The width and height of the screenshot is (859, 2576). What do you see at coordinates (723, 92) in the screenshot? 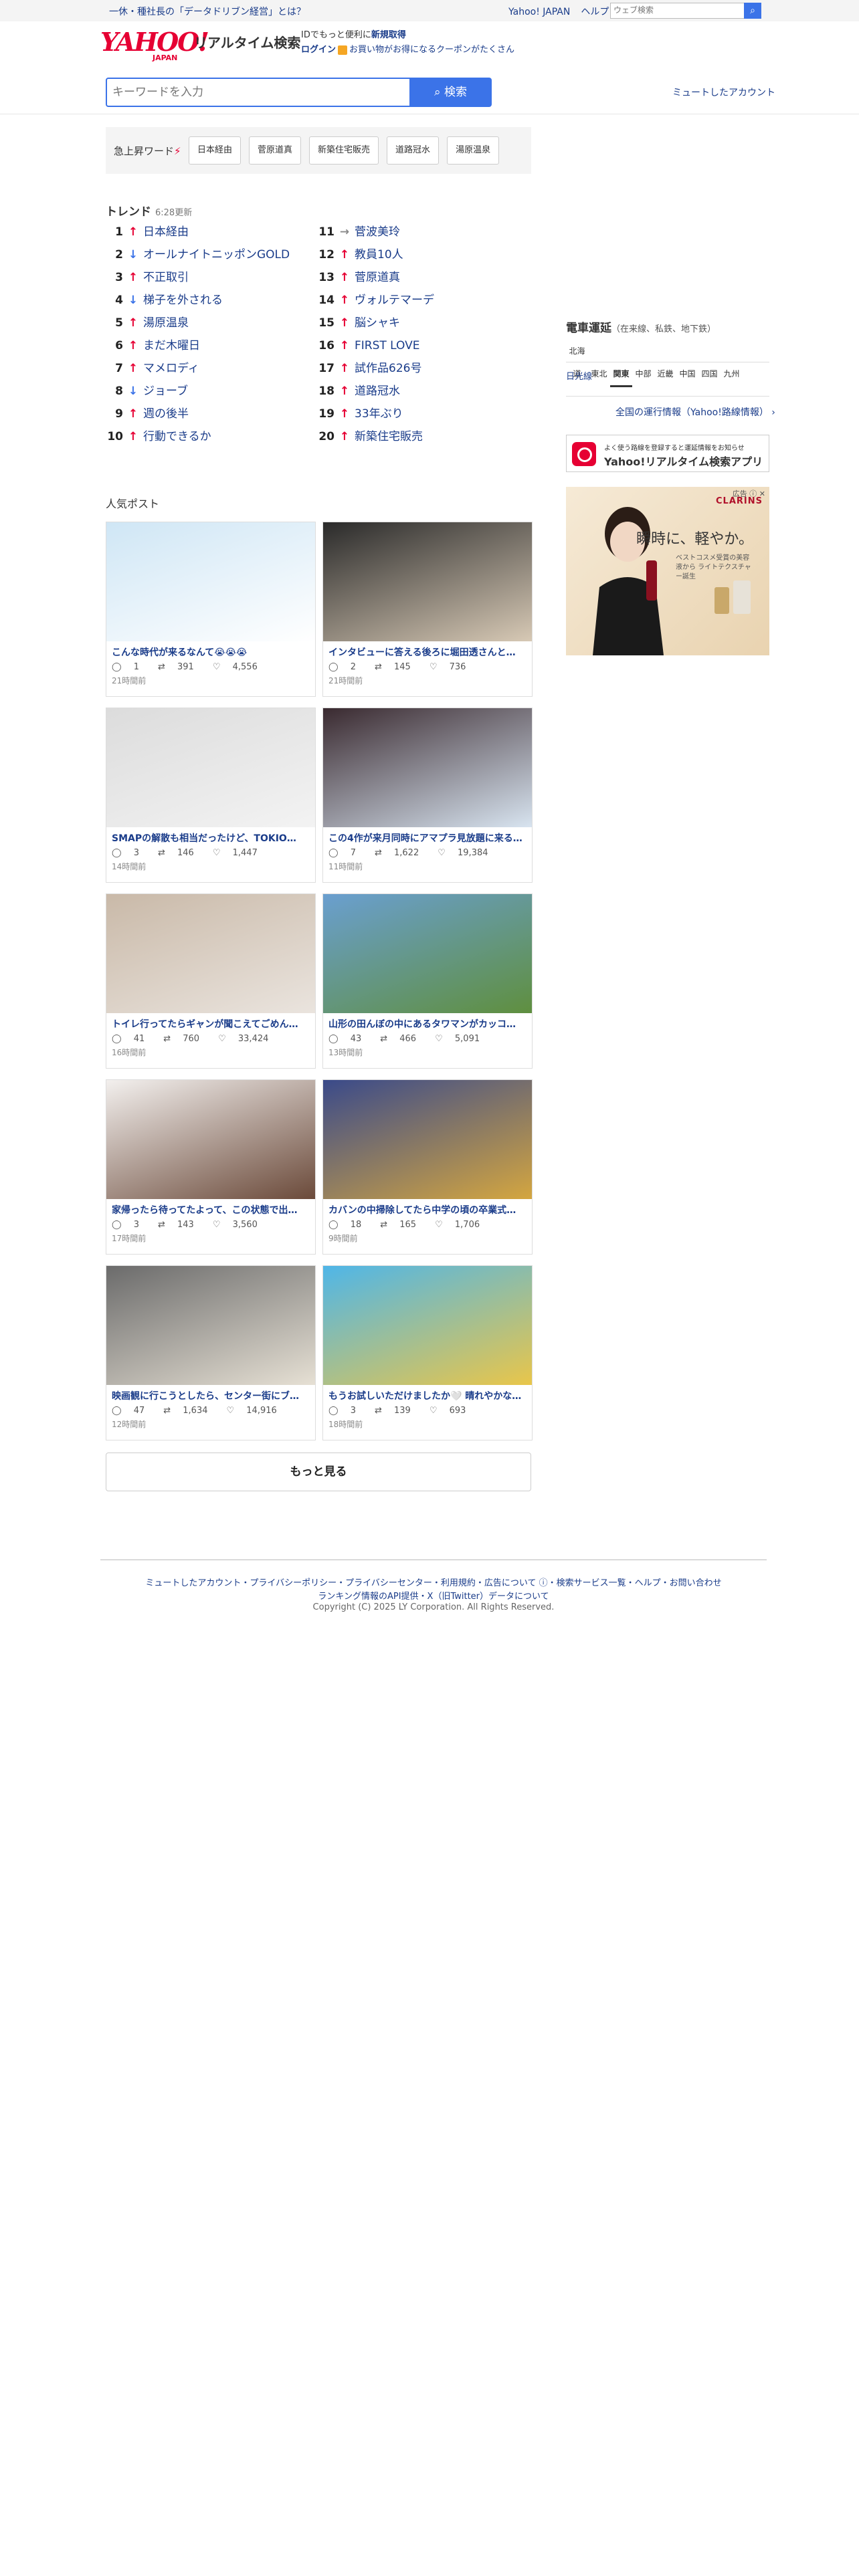
I see `muted-accounts-link: ミュートしたアカウント` at bounding box center [723, 92].